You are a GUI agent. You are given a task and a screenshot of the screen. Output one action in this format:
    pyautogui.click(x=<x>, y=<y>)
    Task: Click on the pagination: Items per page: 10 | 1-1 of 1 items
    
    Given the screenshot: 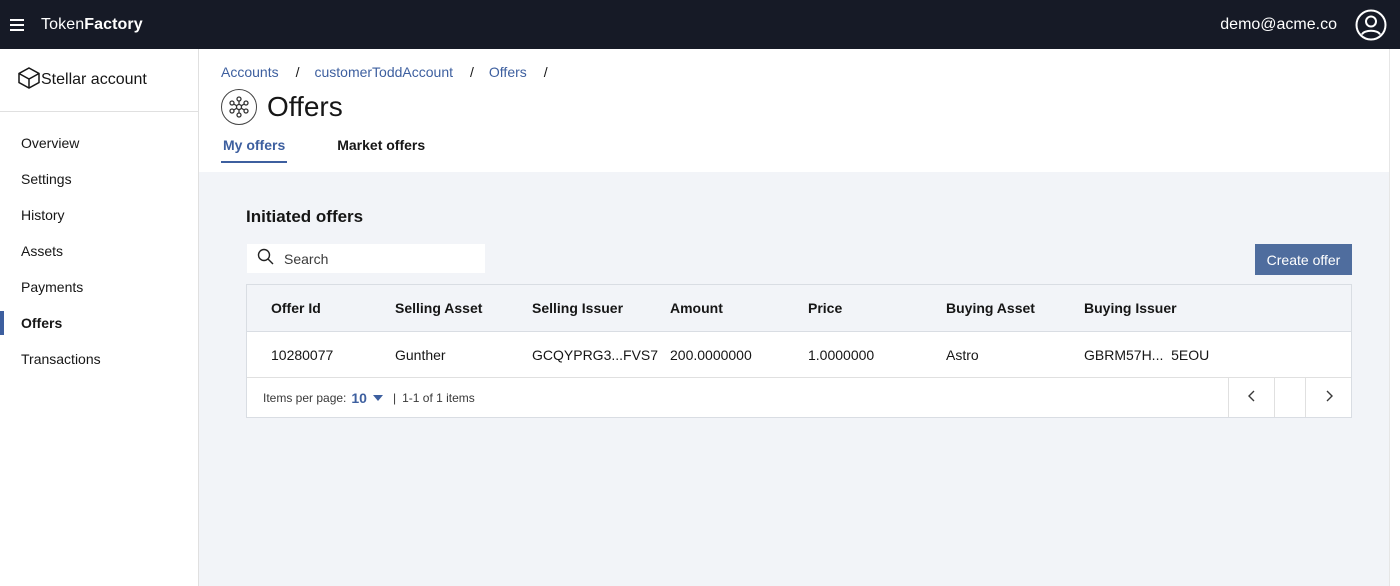 What is the action you would take?
    pyautogui.click(x=799, y=397)
    